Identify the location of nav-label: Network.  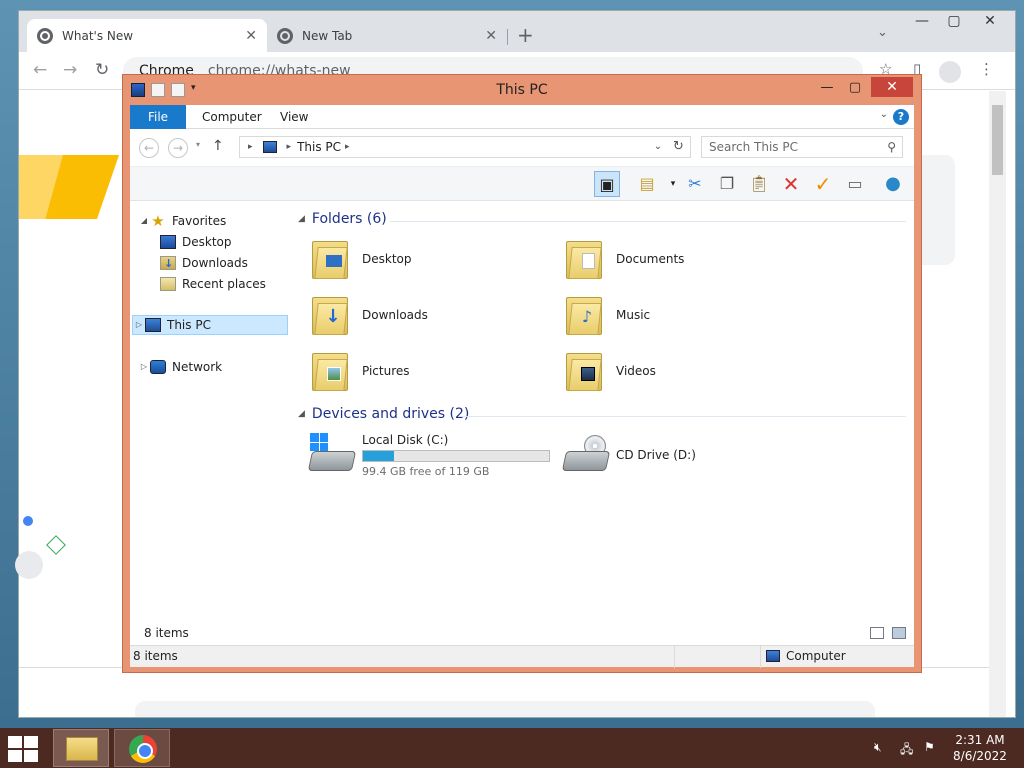
(197, 367).